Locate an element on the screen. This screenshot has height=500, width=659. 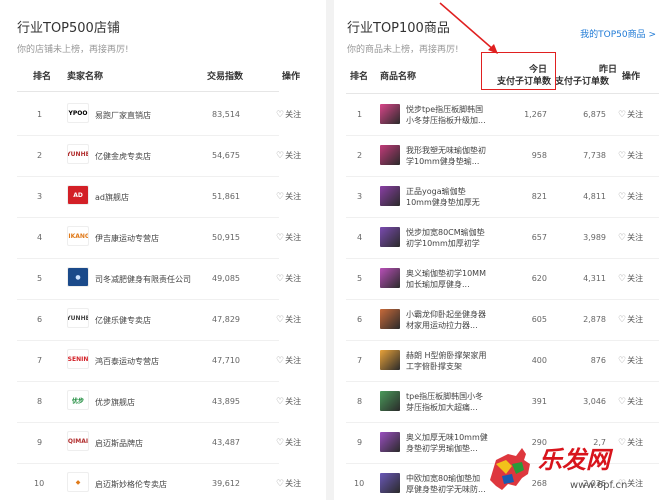
yesterday-orders: 2,036 is located at coordinates (594, 483).